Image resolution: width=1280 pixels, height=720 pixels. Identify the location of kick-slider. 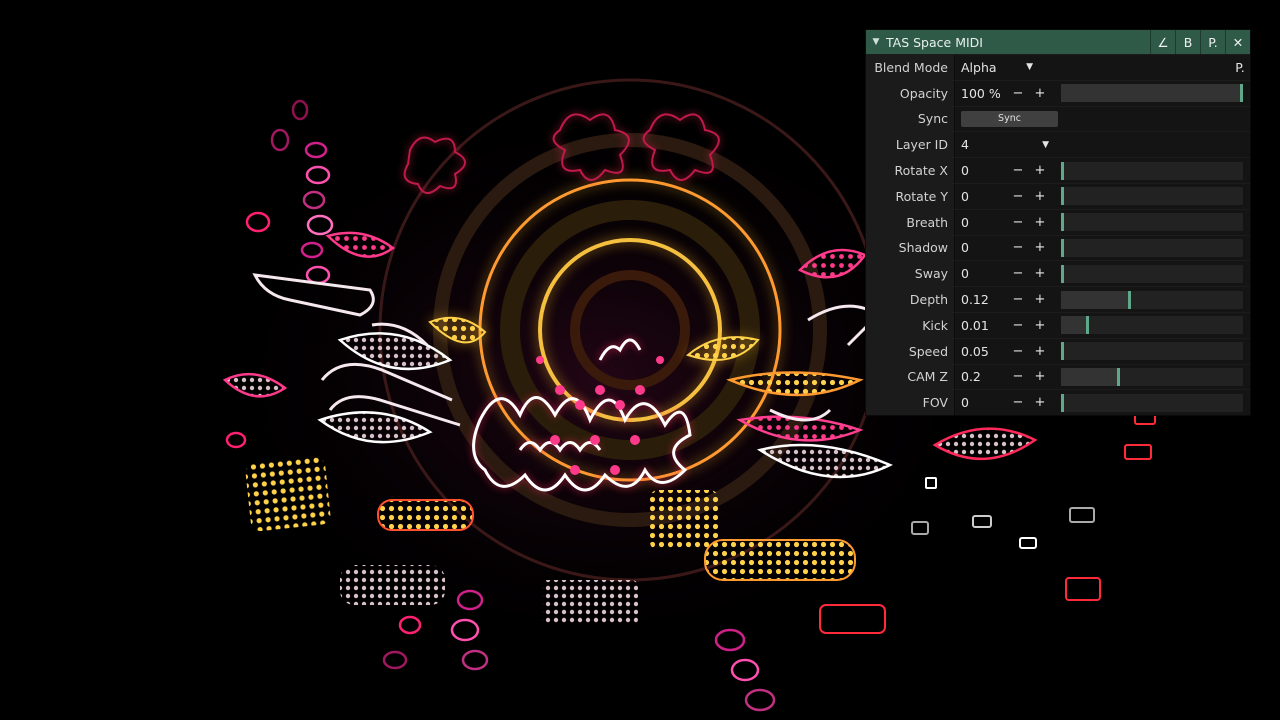
(1152, 325).